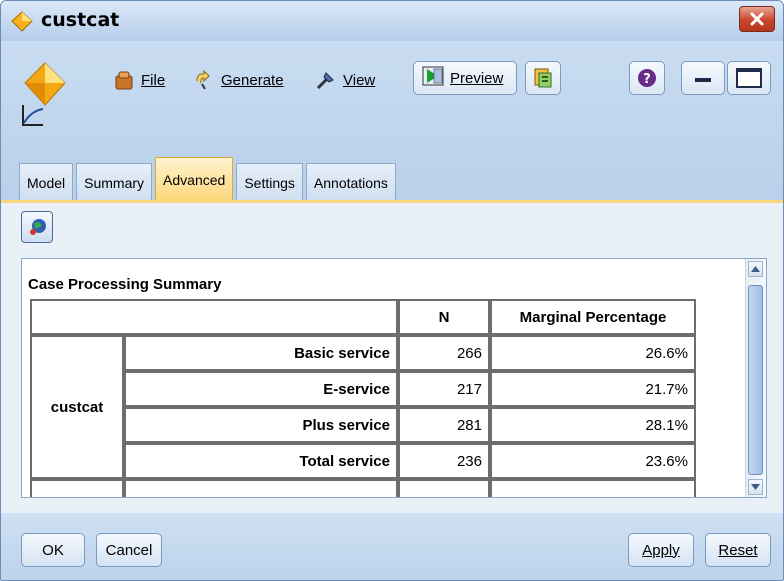 The image size is (784, 581). I want to click on tab-label: Settings, so click(269, 182).